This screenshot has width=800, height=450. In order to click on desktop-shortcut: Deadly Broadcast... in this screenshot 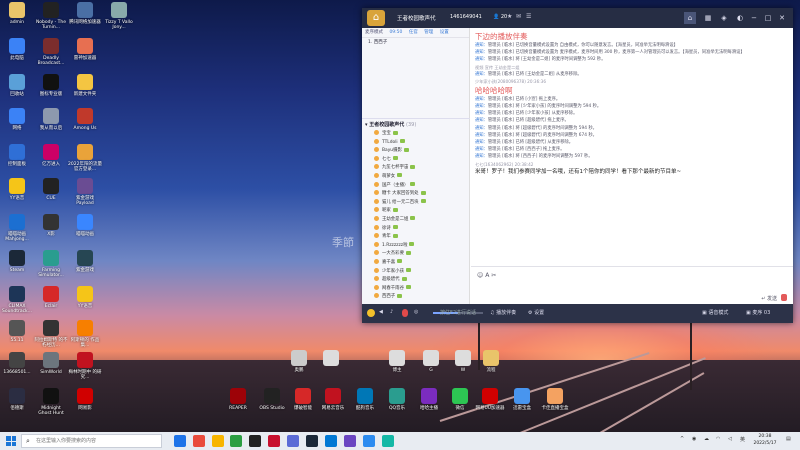, I will do `click(51, 52)`.